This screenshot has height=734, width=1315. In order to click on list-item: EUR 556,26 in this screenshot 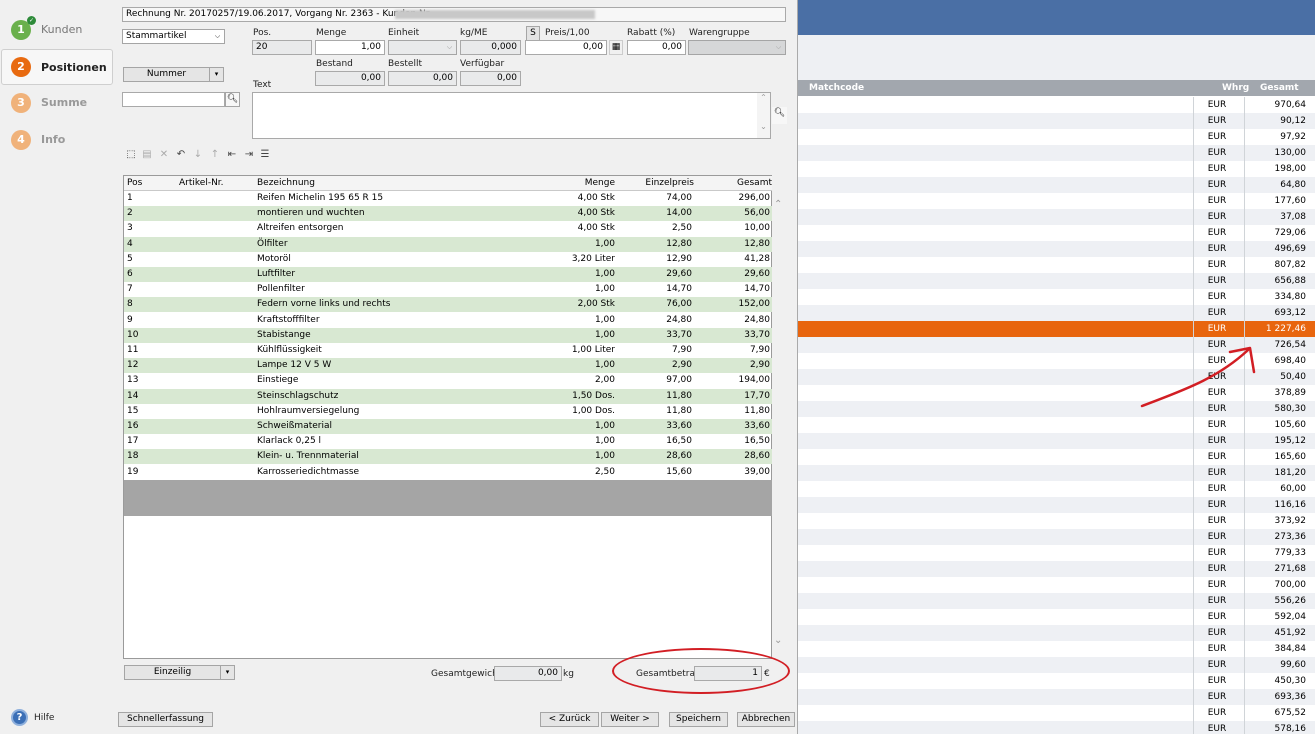, I will do `click(1056, 601)`.